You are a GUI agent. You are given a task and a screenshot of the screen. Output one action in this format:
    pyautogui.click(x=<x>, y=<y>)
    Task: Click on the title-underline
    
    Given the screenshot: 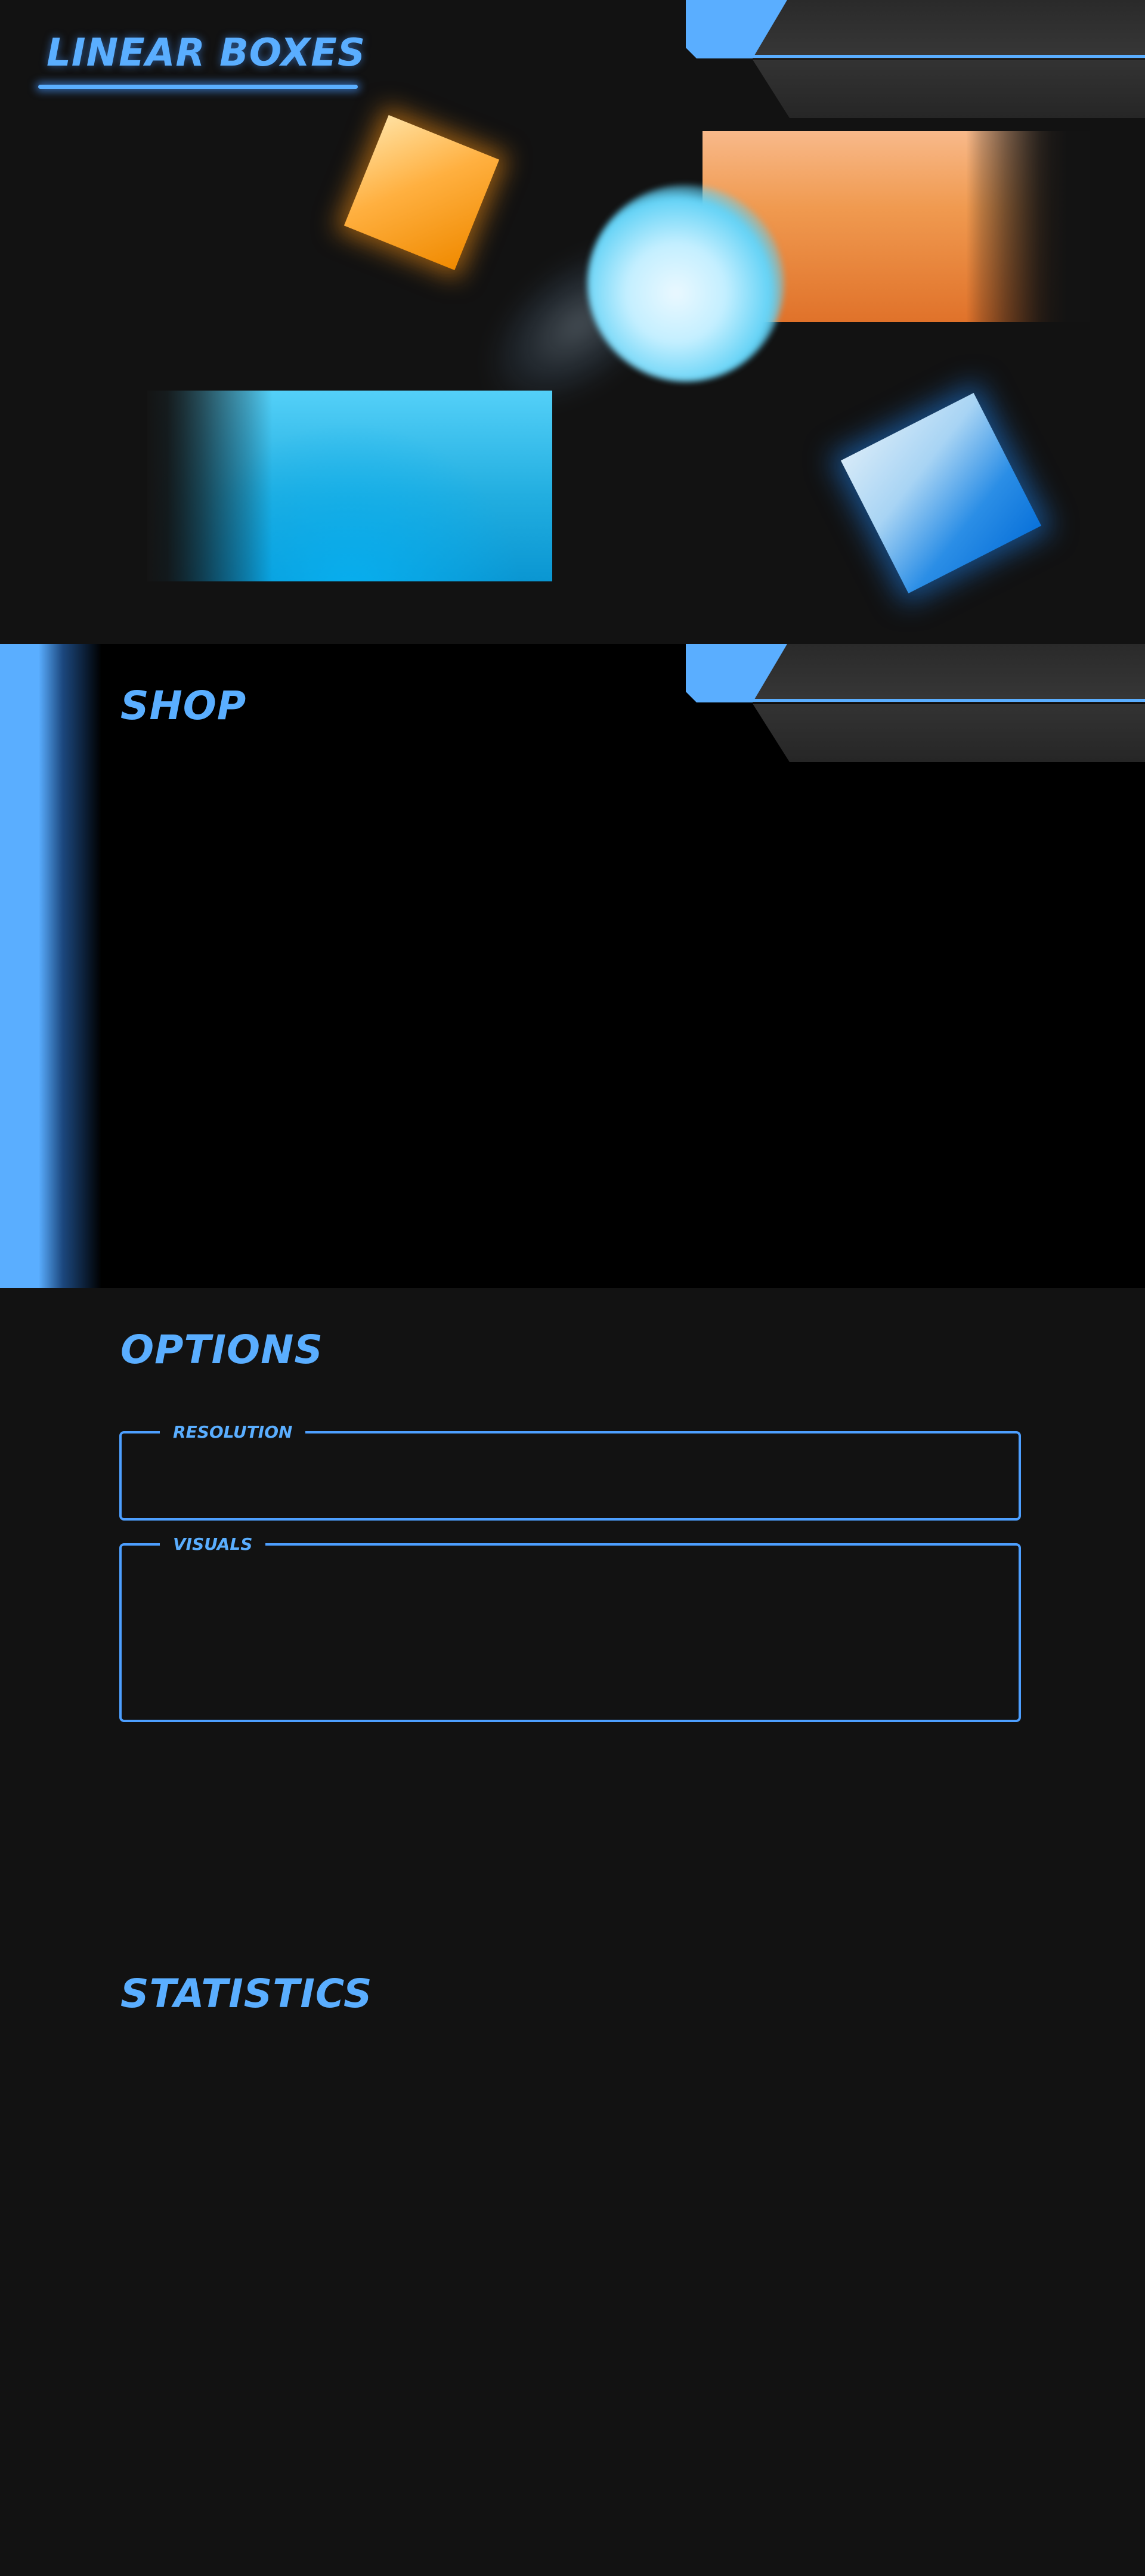 What is the action you would take?
    pyautogui.click(x=198, y=87)
    